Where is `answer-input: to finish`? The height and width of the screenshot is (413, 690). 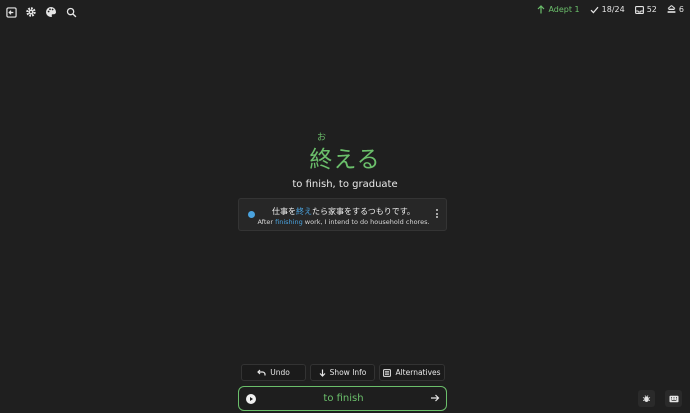
answer-input: to finish is located at coordinates (342, 398).